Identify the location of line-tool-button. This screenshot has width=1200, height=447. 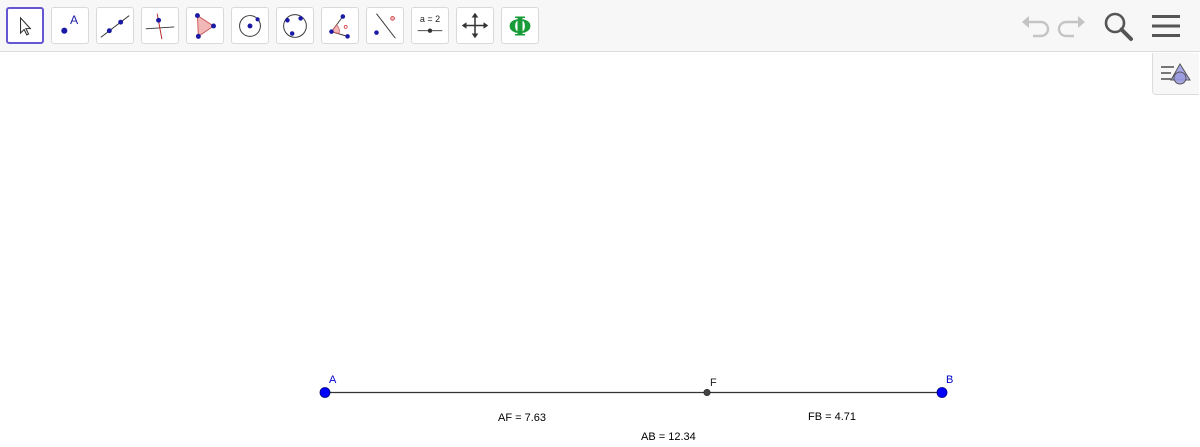
(115, 25).